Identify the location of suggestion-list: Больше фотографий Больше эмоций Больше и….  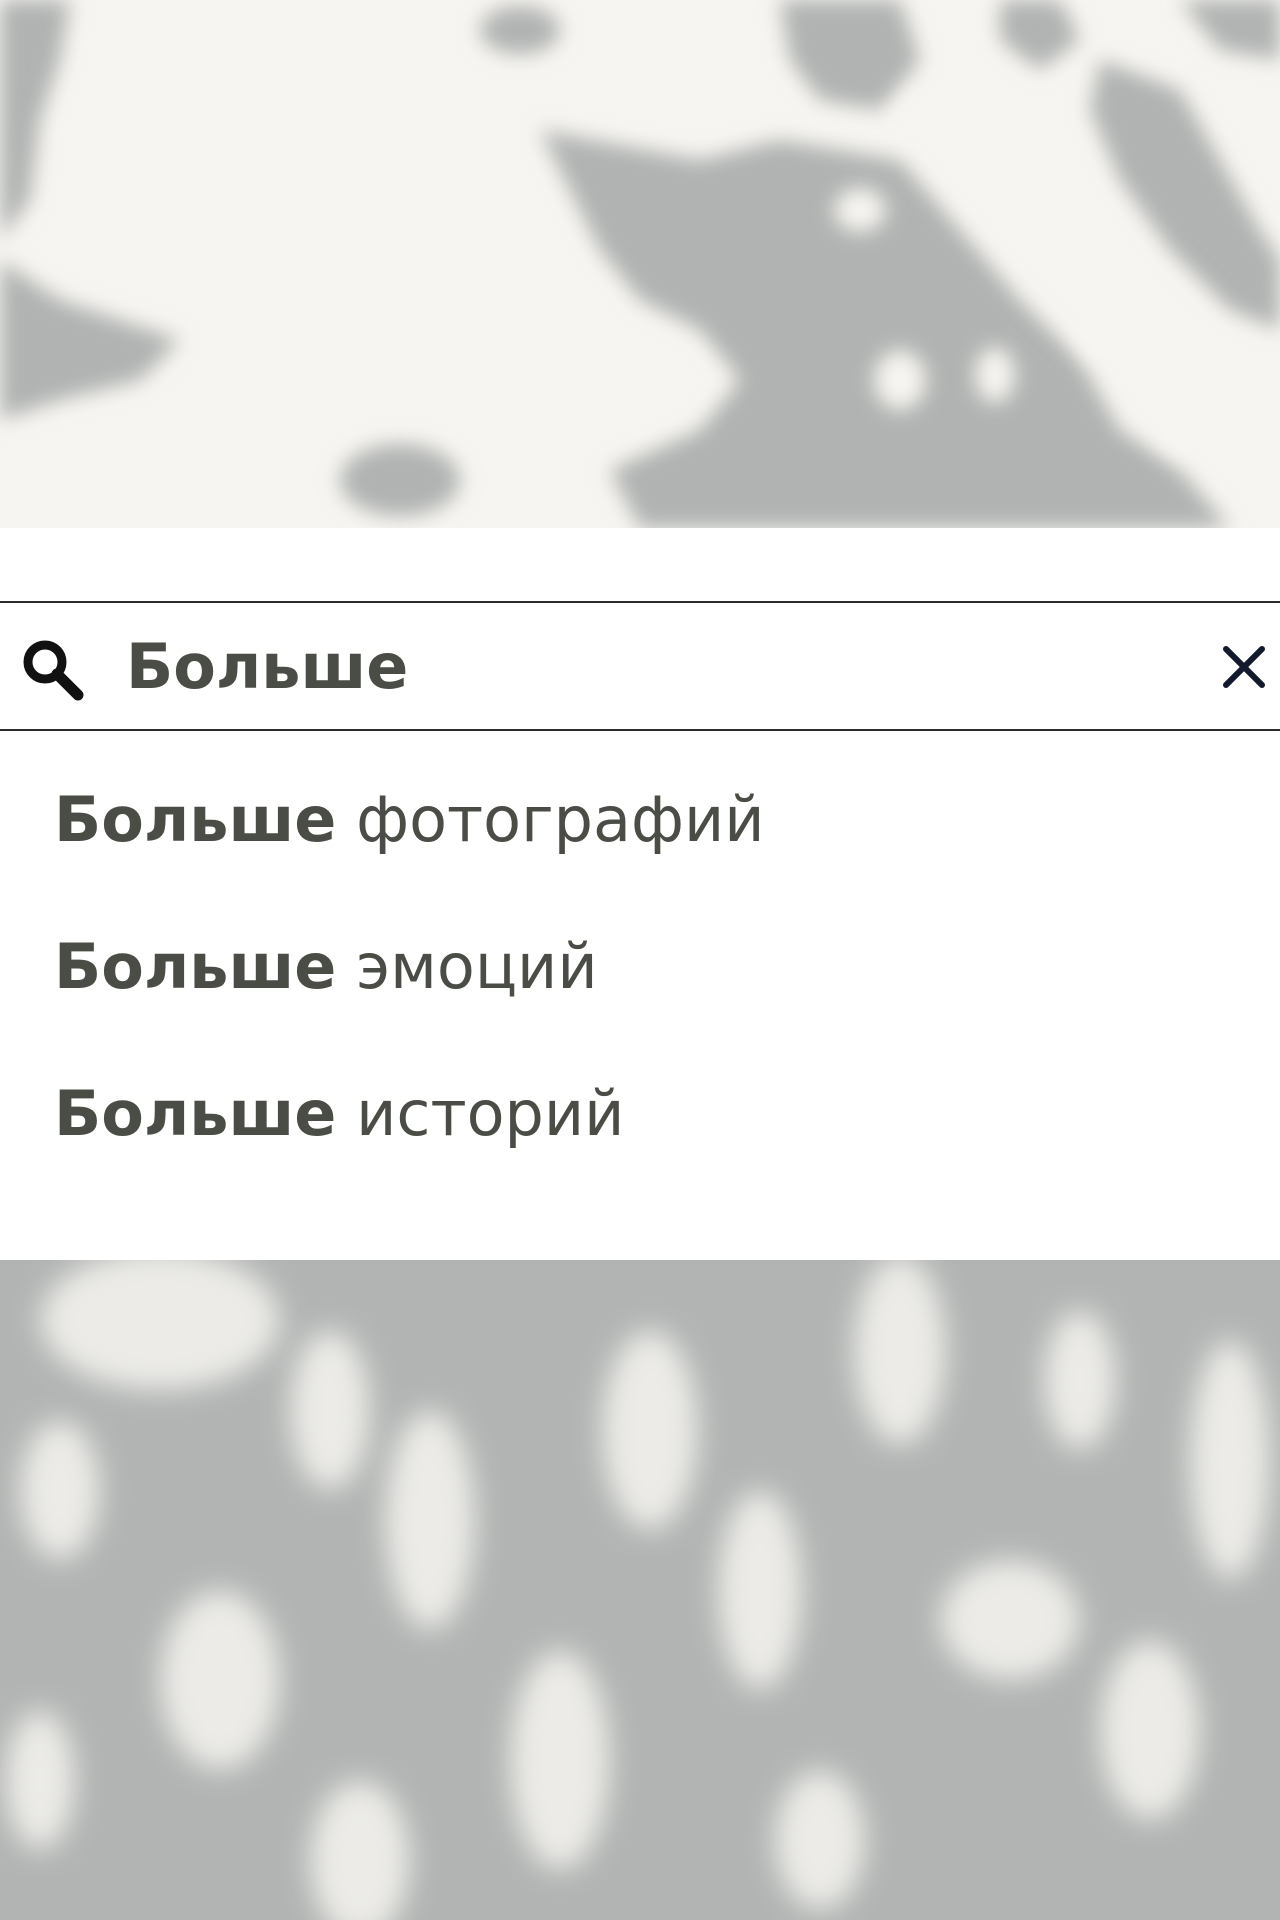
(409, 1000).